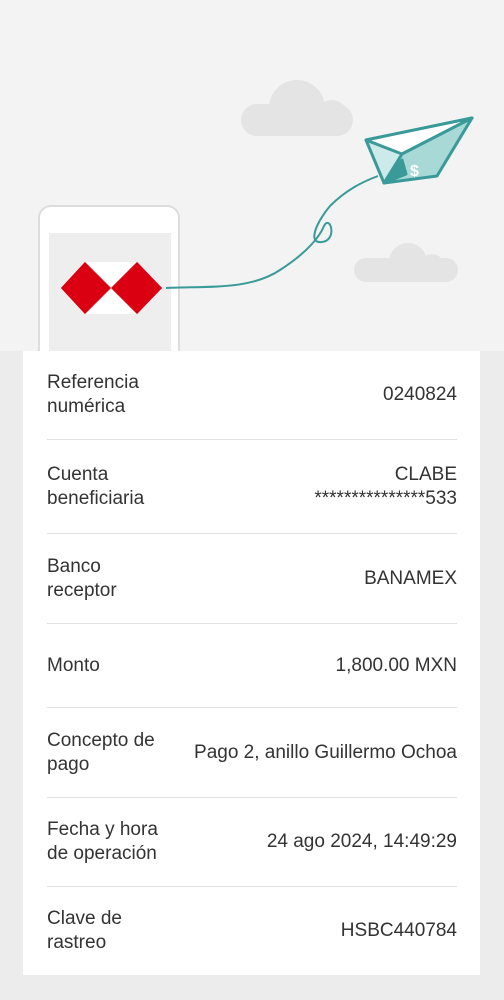  I want to click on row-value: 24 ago 2024, 14:49:29, so click(316, 842).